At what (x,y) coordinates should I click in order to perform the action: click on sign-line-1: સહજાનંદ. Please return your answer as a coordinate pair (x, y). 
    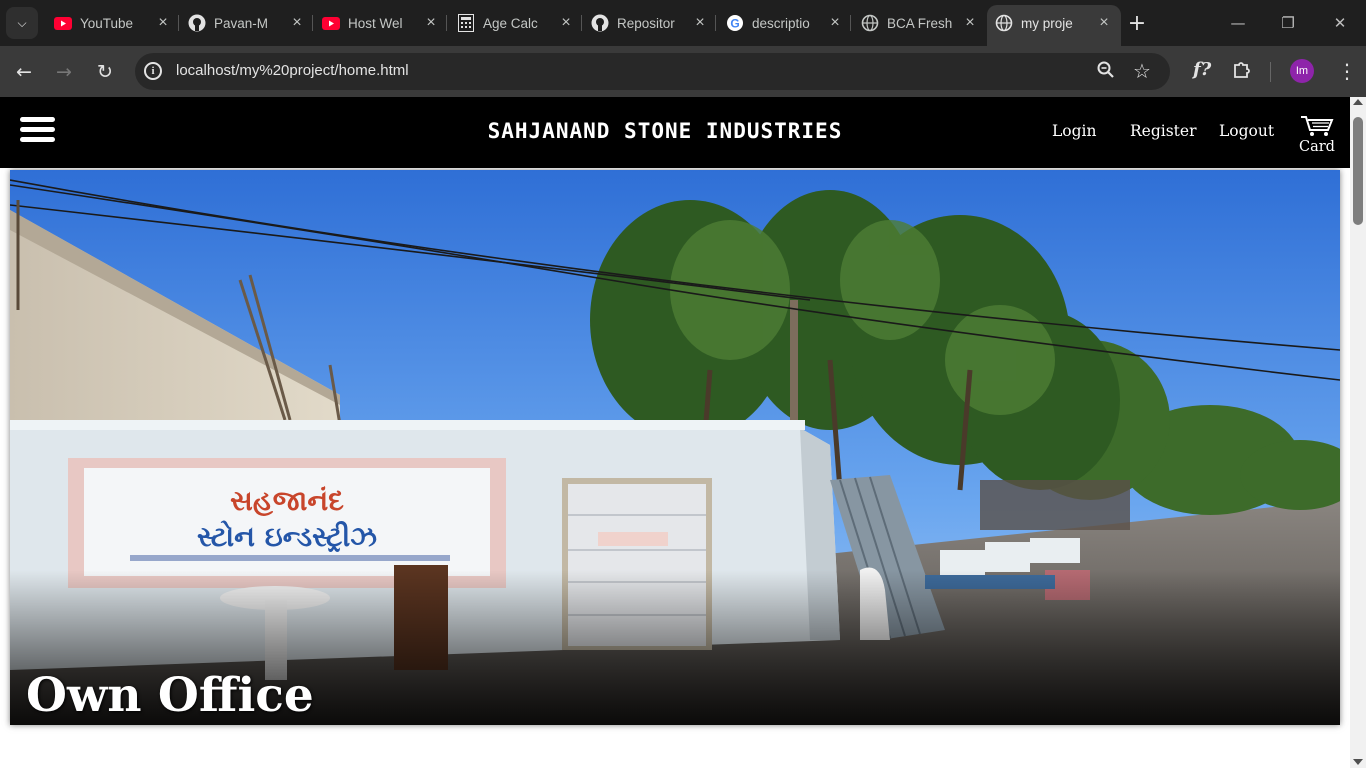
    Looking at the image, I should click on (287, 500).